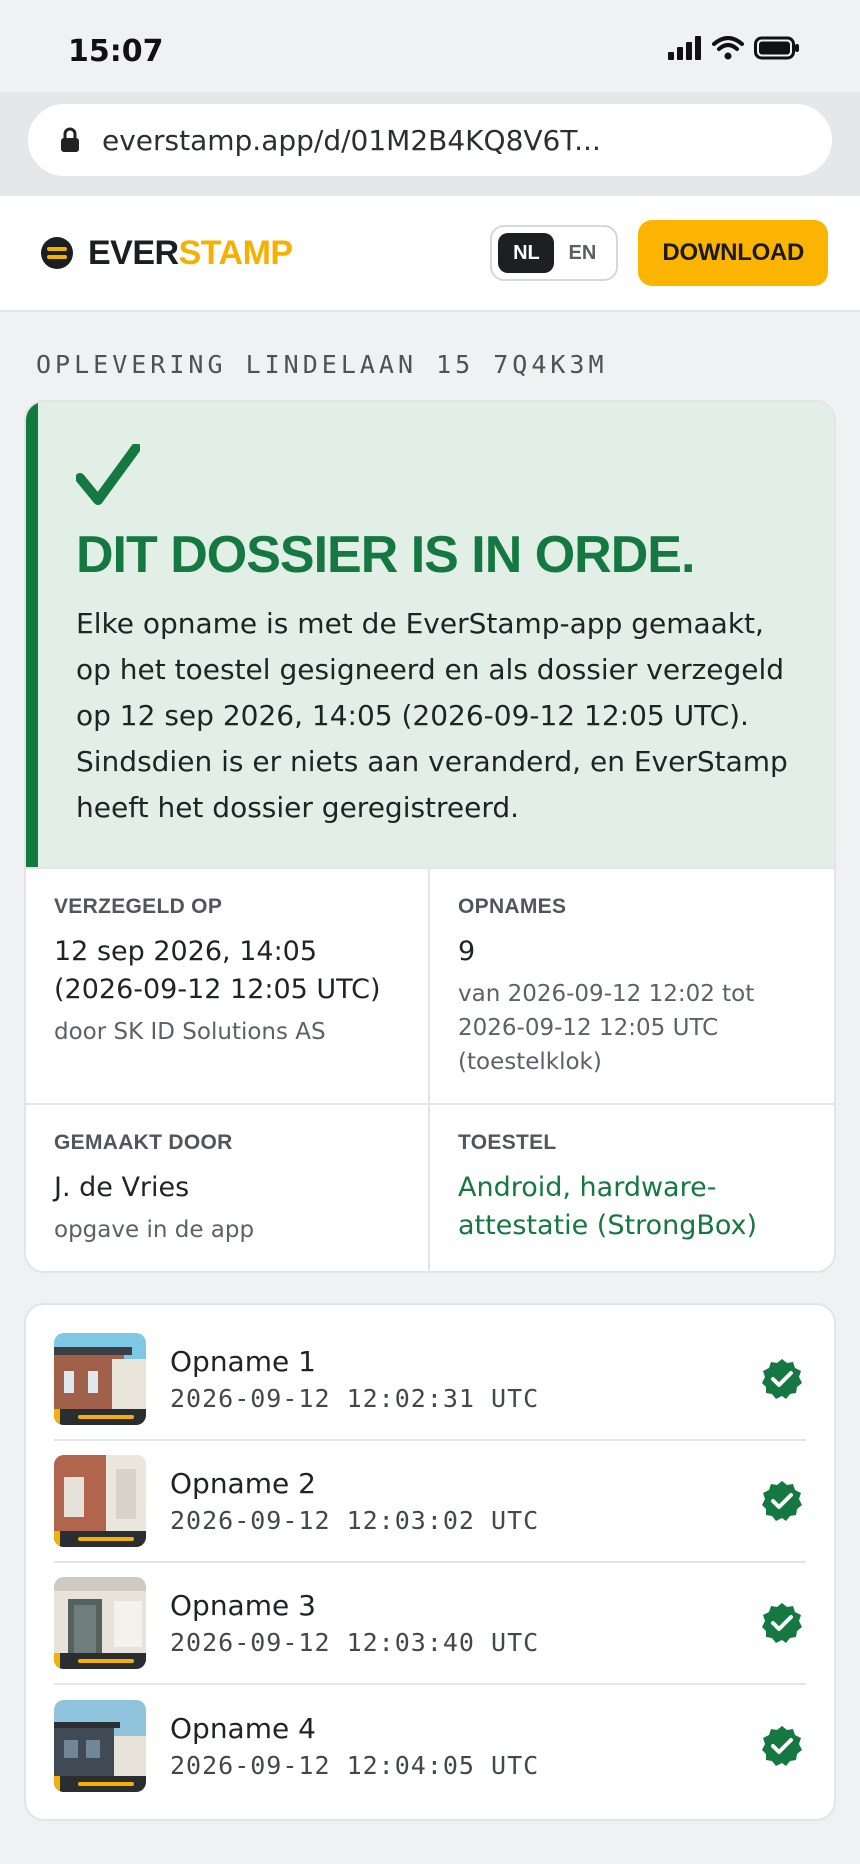  I want to click on verdict-heading: DIT DOSSIER IS IN ORDE., so click(385, 555).